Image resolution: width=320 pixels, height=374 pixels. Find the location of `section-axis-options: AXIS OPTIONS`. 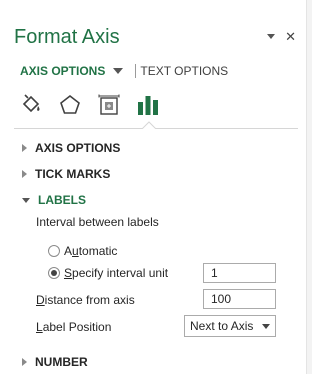

section-axis-options: AXIS OPTIONS is located at coordinates (71, 148).